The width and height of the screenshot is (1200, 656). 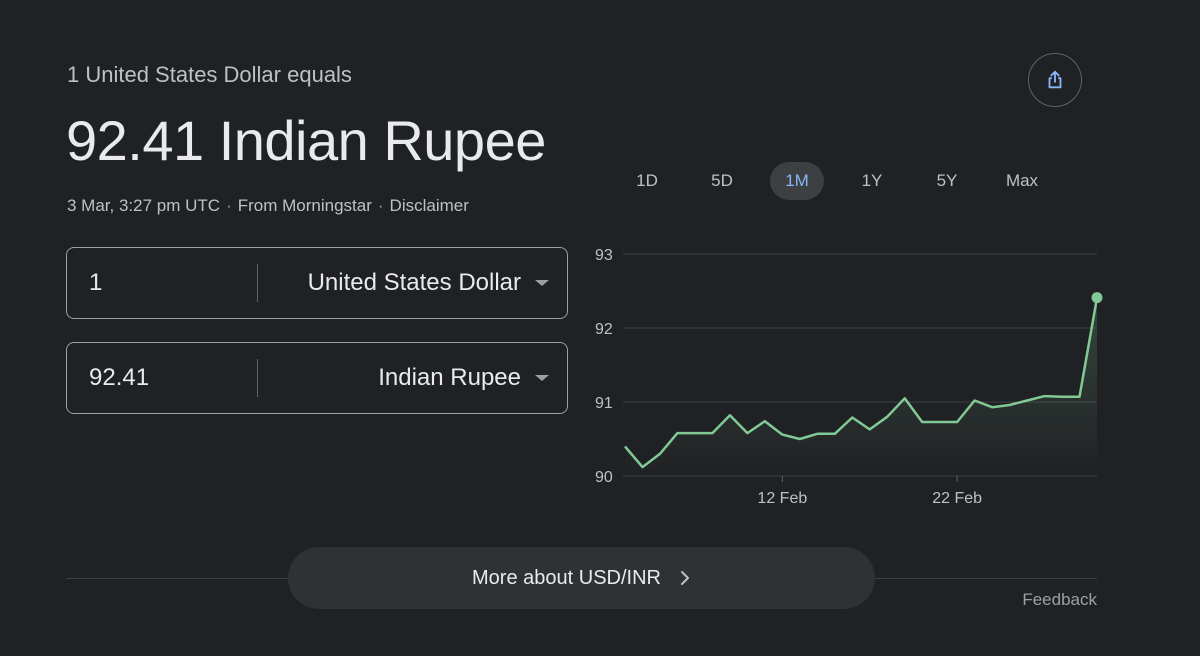 What do you see at coordinates (604, 477) in the screenshot?
I see `y-tick-label: 90` at bounding box center [604, 477].